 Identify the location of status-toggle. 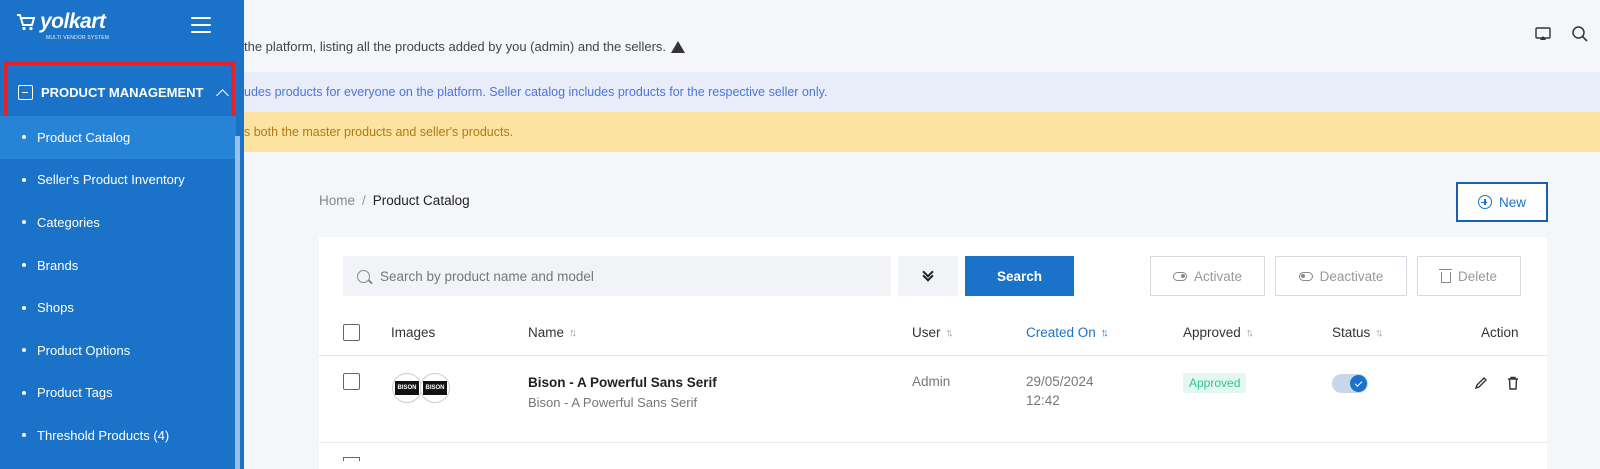
(1350, 383).